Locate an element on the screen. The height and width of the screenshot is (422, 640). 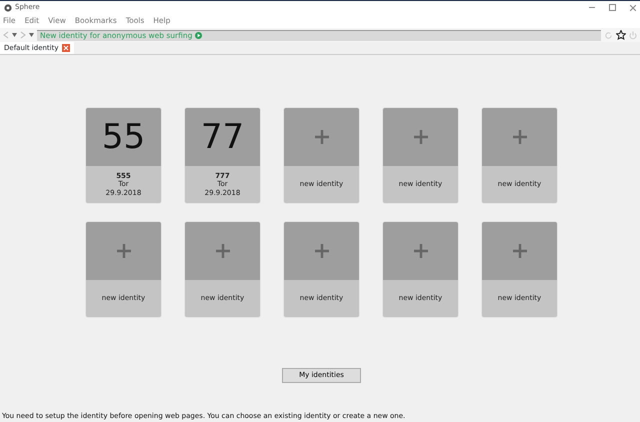
close-tab-icon is located at coordinates (66, 48).